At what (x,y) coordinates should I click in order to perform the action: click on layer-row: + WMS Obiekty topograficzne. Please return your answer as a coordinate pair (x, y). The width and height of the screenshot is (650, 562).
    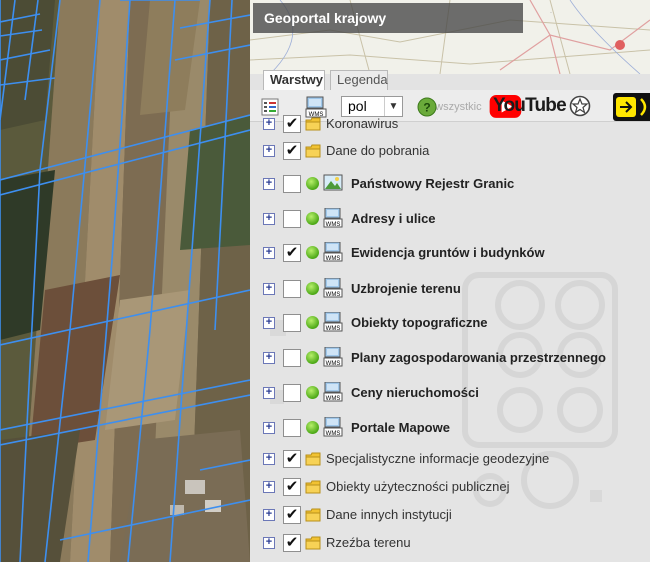
    Looking at the image, I should click on (450, 323).